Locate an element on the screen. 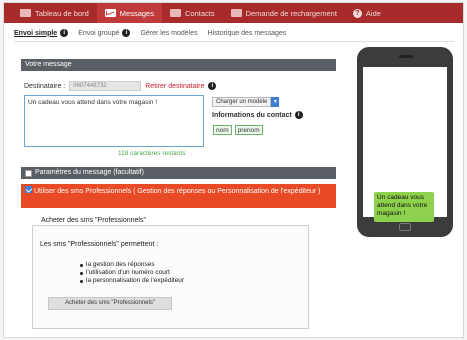 The image size is (467, 340). subnav-divider is located at coordinates (234, 41).